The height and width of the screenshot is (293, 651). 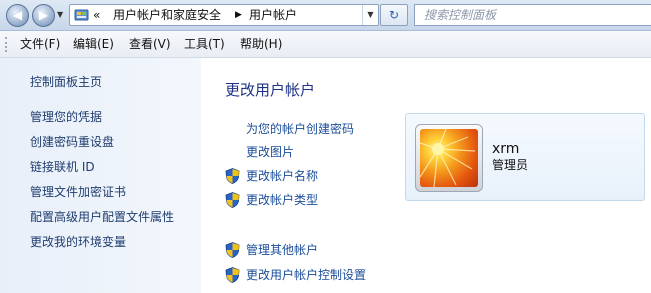 What do you see at coordinates (150, 44) in the screenshot?
I see `menu-view: 查看(V)` at bounding box center [150, 44].